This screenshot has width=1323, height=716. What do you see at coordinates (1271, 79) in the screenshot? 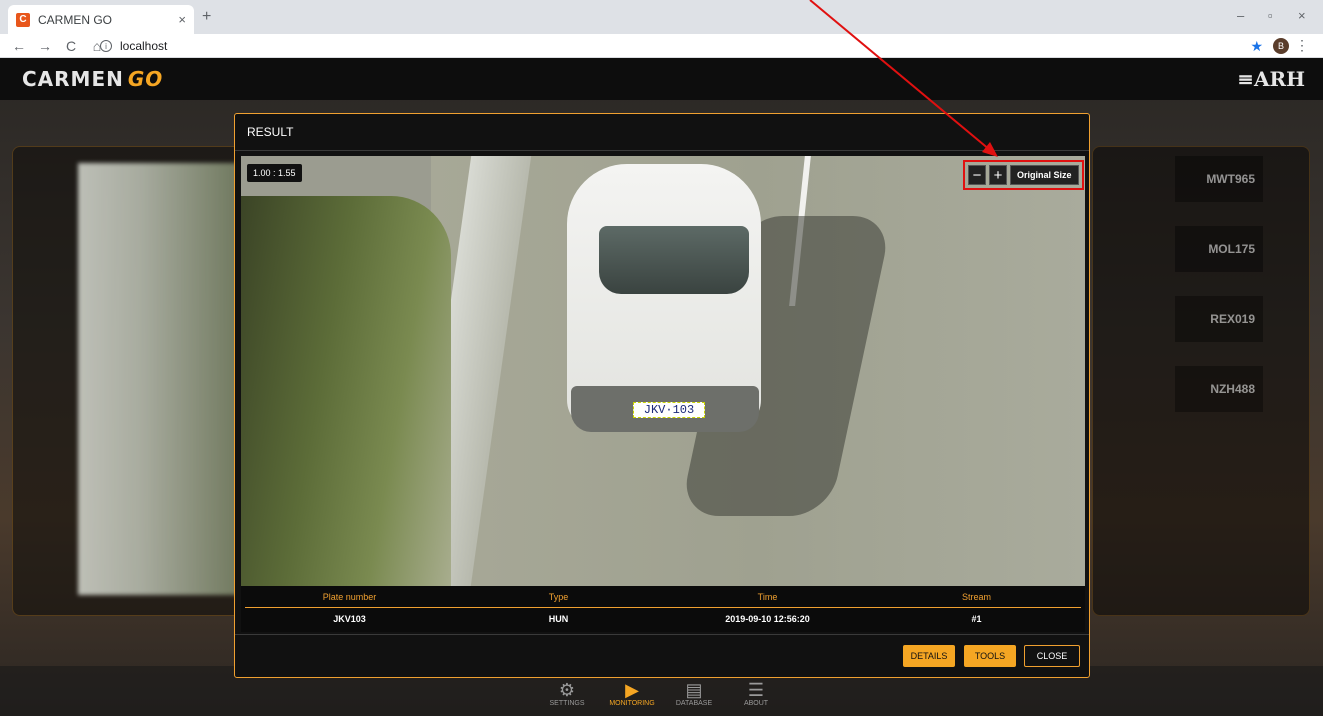
I see `arh-logo: ≡ARH` at bounding box center [1271, 79].